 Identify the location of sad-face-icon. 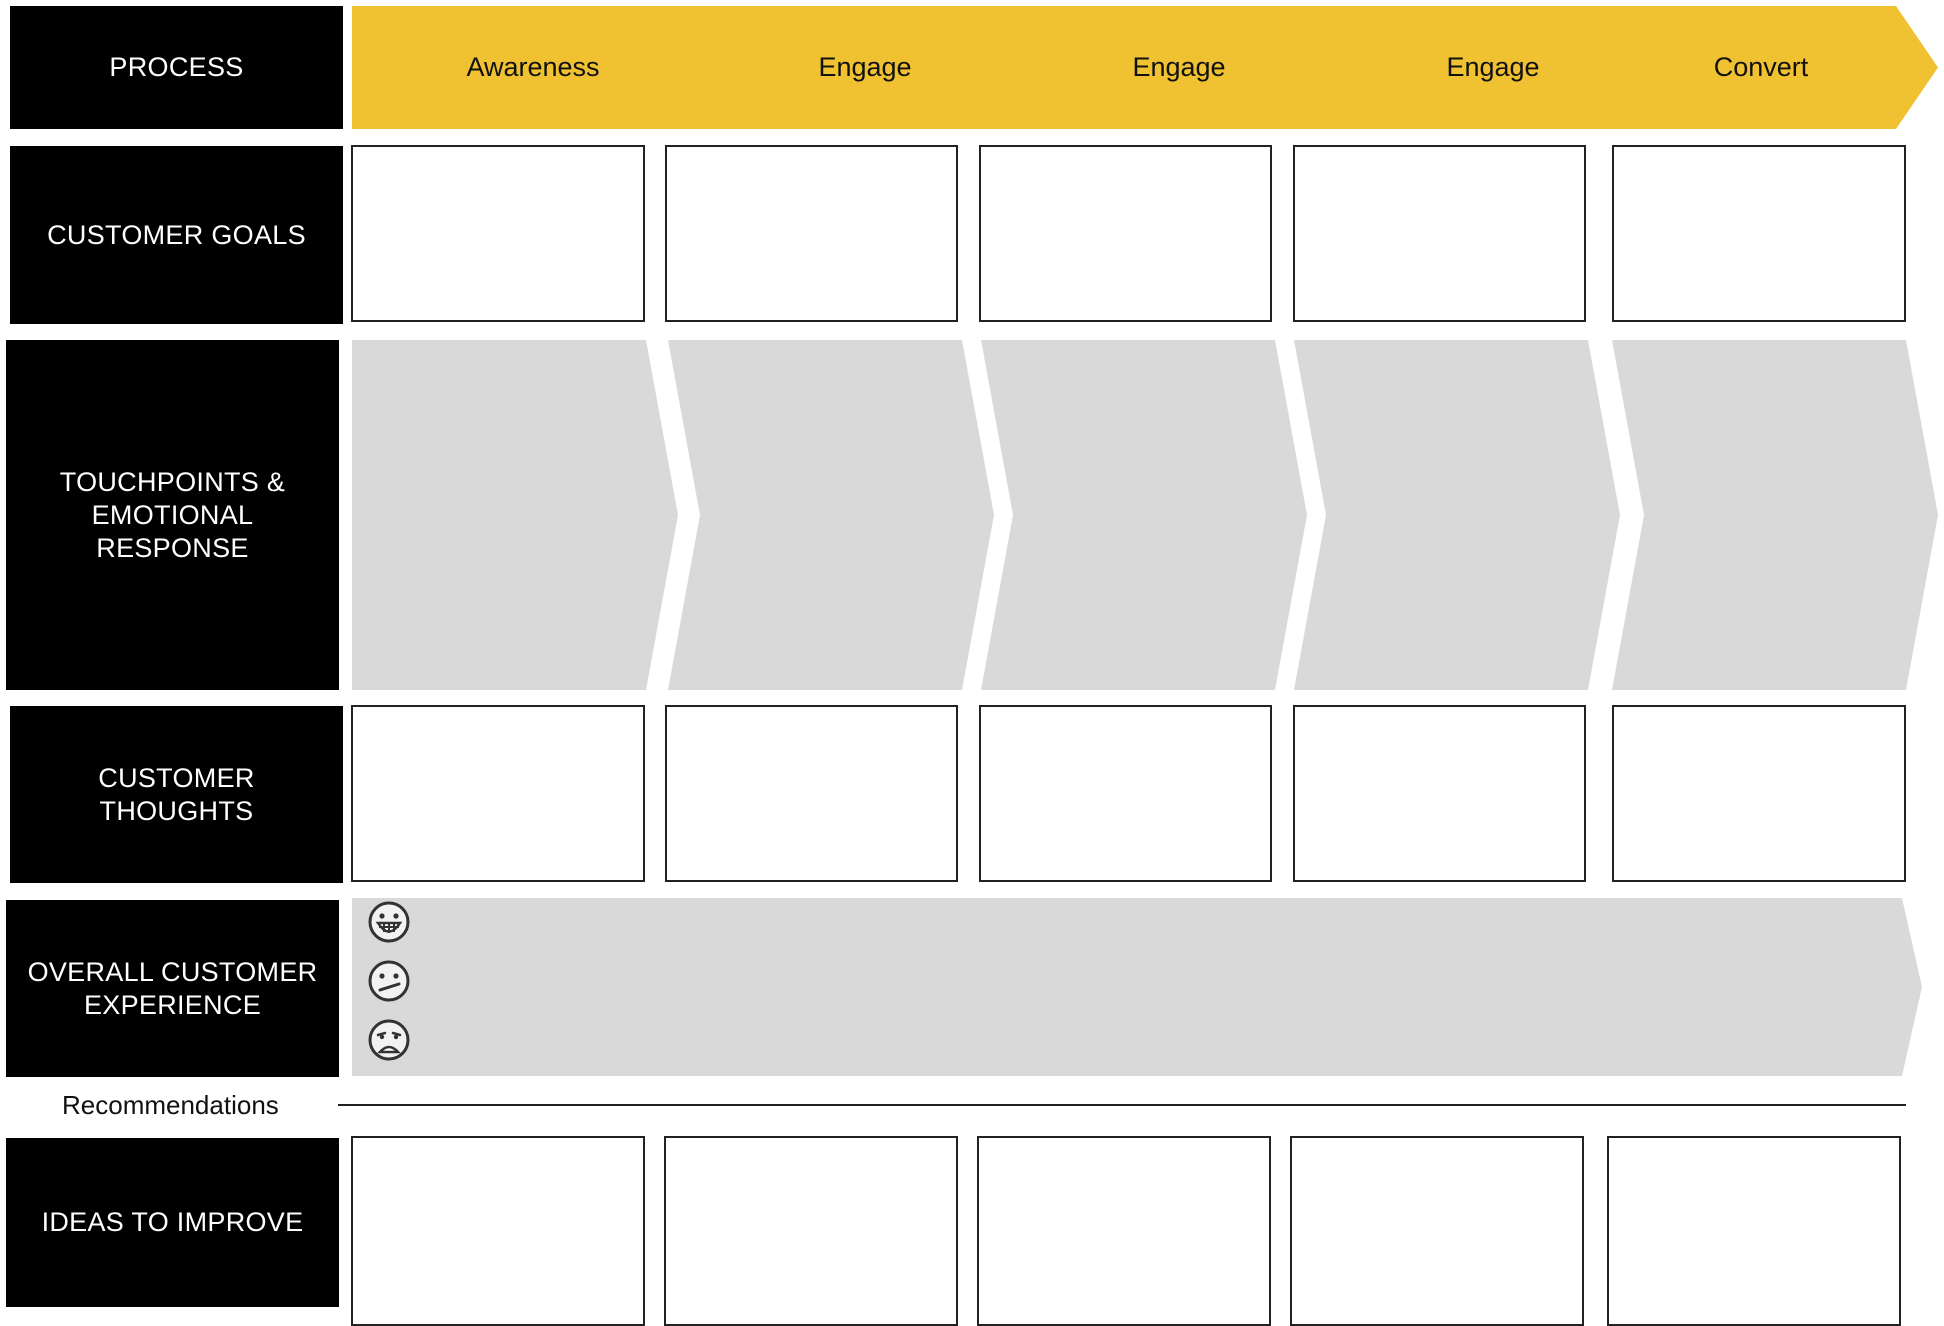
(389, 1040).